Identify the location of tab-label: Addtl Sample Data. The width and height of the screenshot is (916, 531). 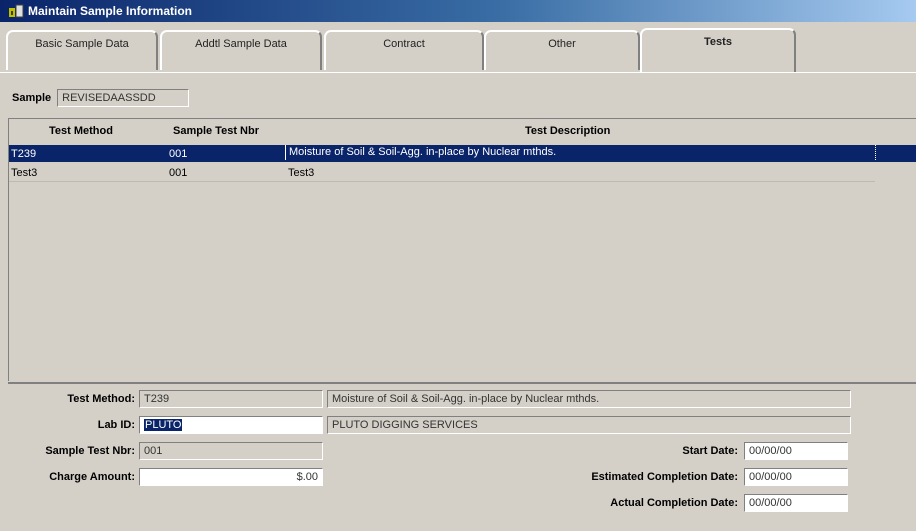
(241, 44).